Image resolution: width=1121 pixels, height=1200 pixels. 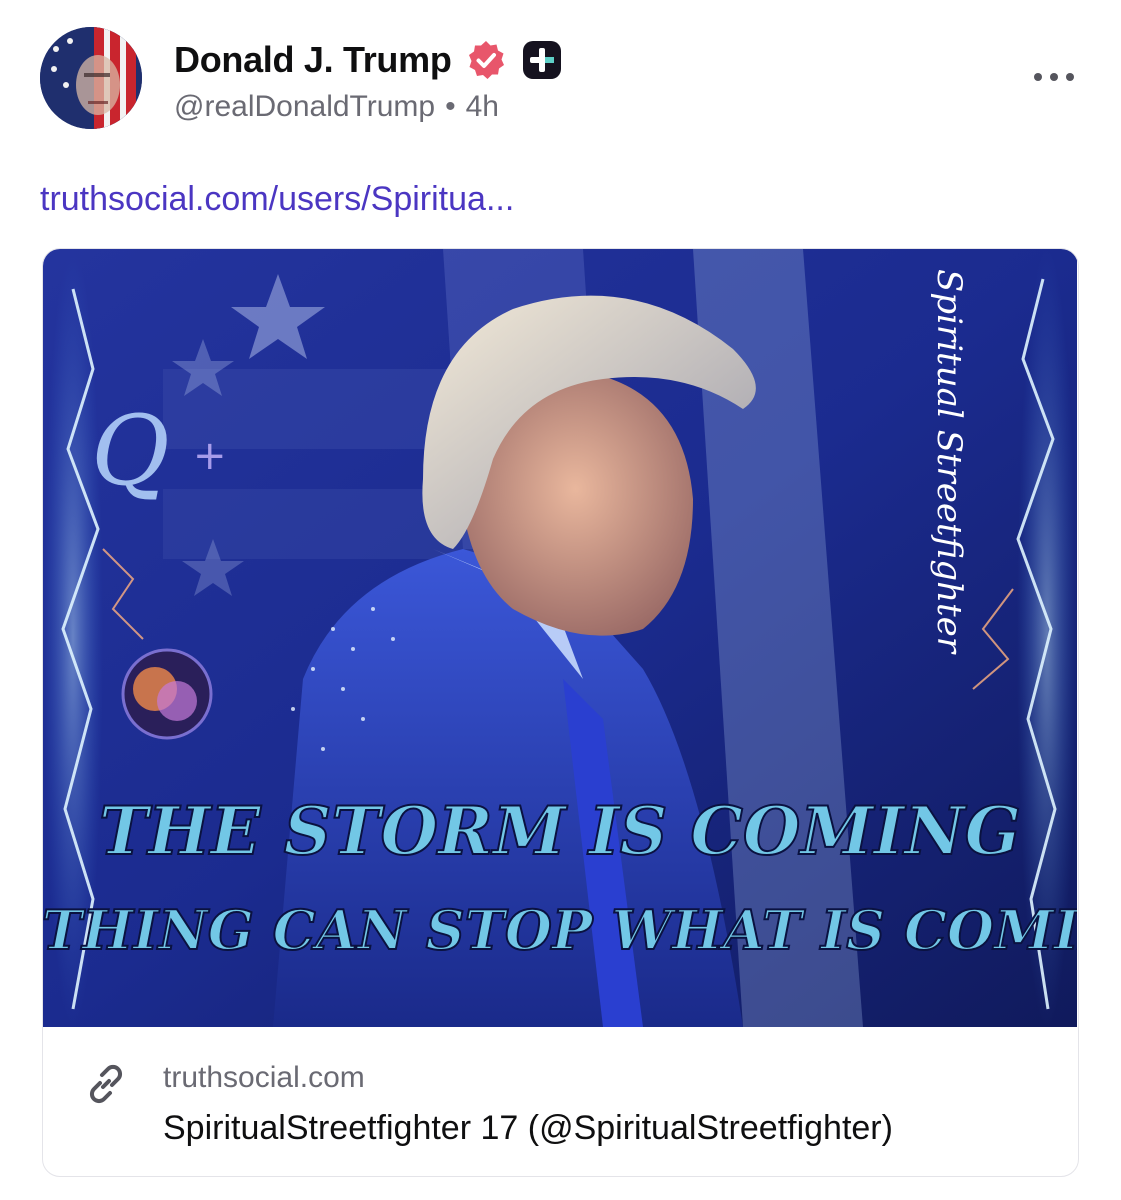 I want to click on image-watermark: Spiritual Streetfighter, so click(x=949, y=462).